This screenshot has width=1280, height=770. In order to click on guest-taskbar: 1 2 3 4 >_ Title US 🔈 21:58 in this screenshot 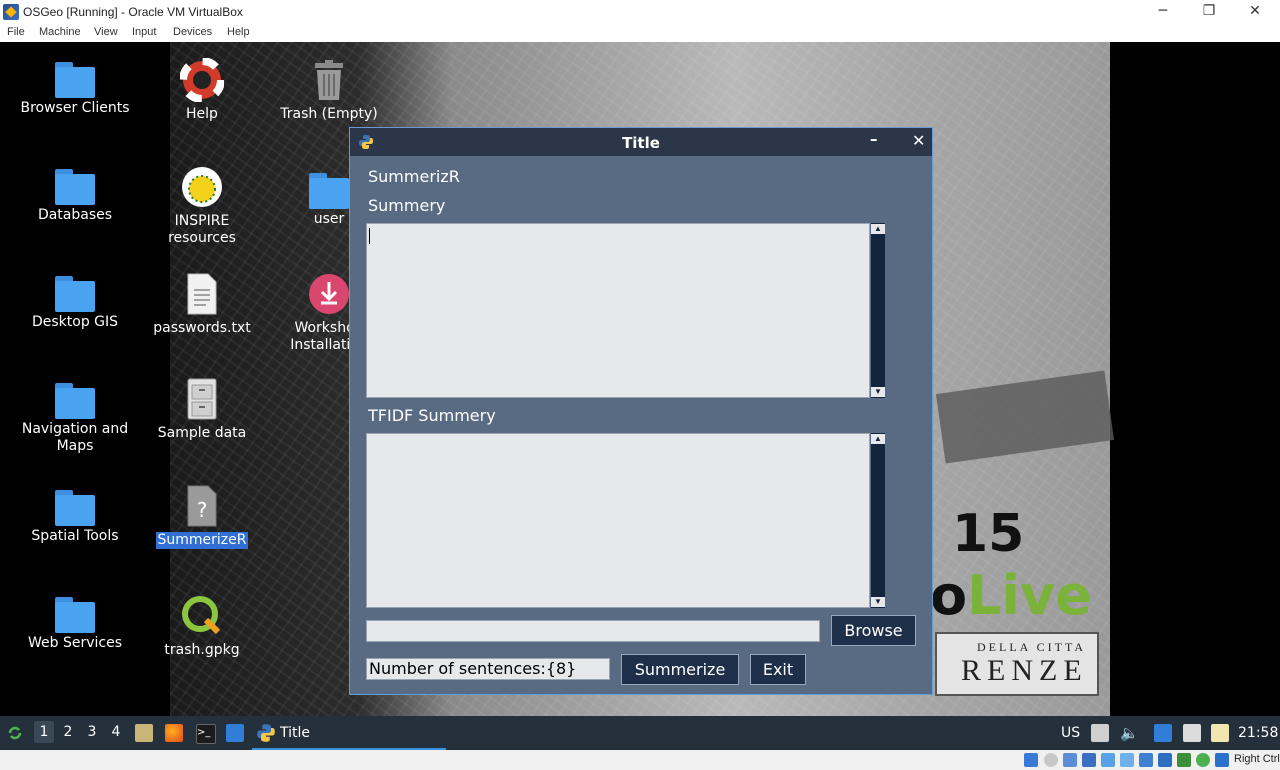, I will do `click(640, 733)`.